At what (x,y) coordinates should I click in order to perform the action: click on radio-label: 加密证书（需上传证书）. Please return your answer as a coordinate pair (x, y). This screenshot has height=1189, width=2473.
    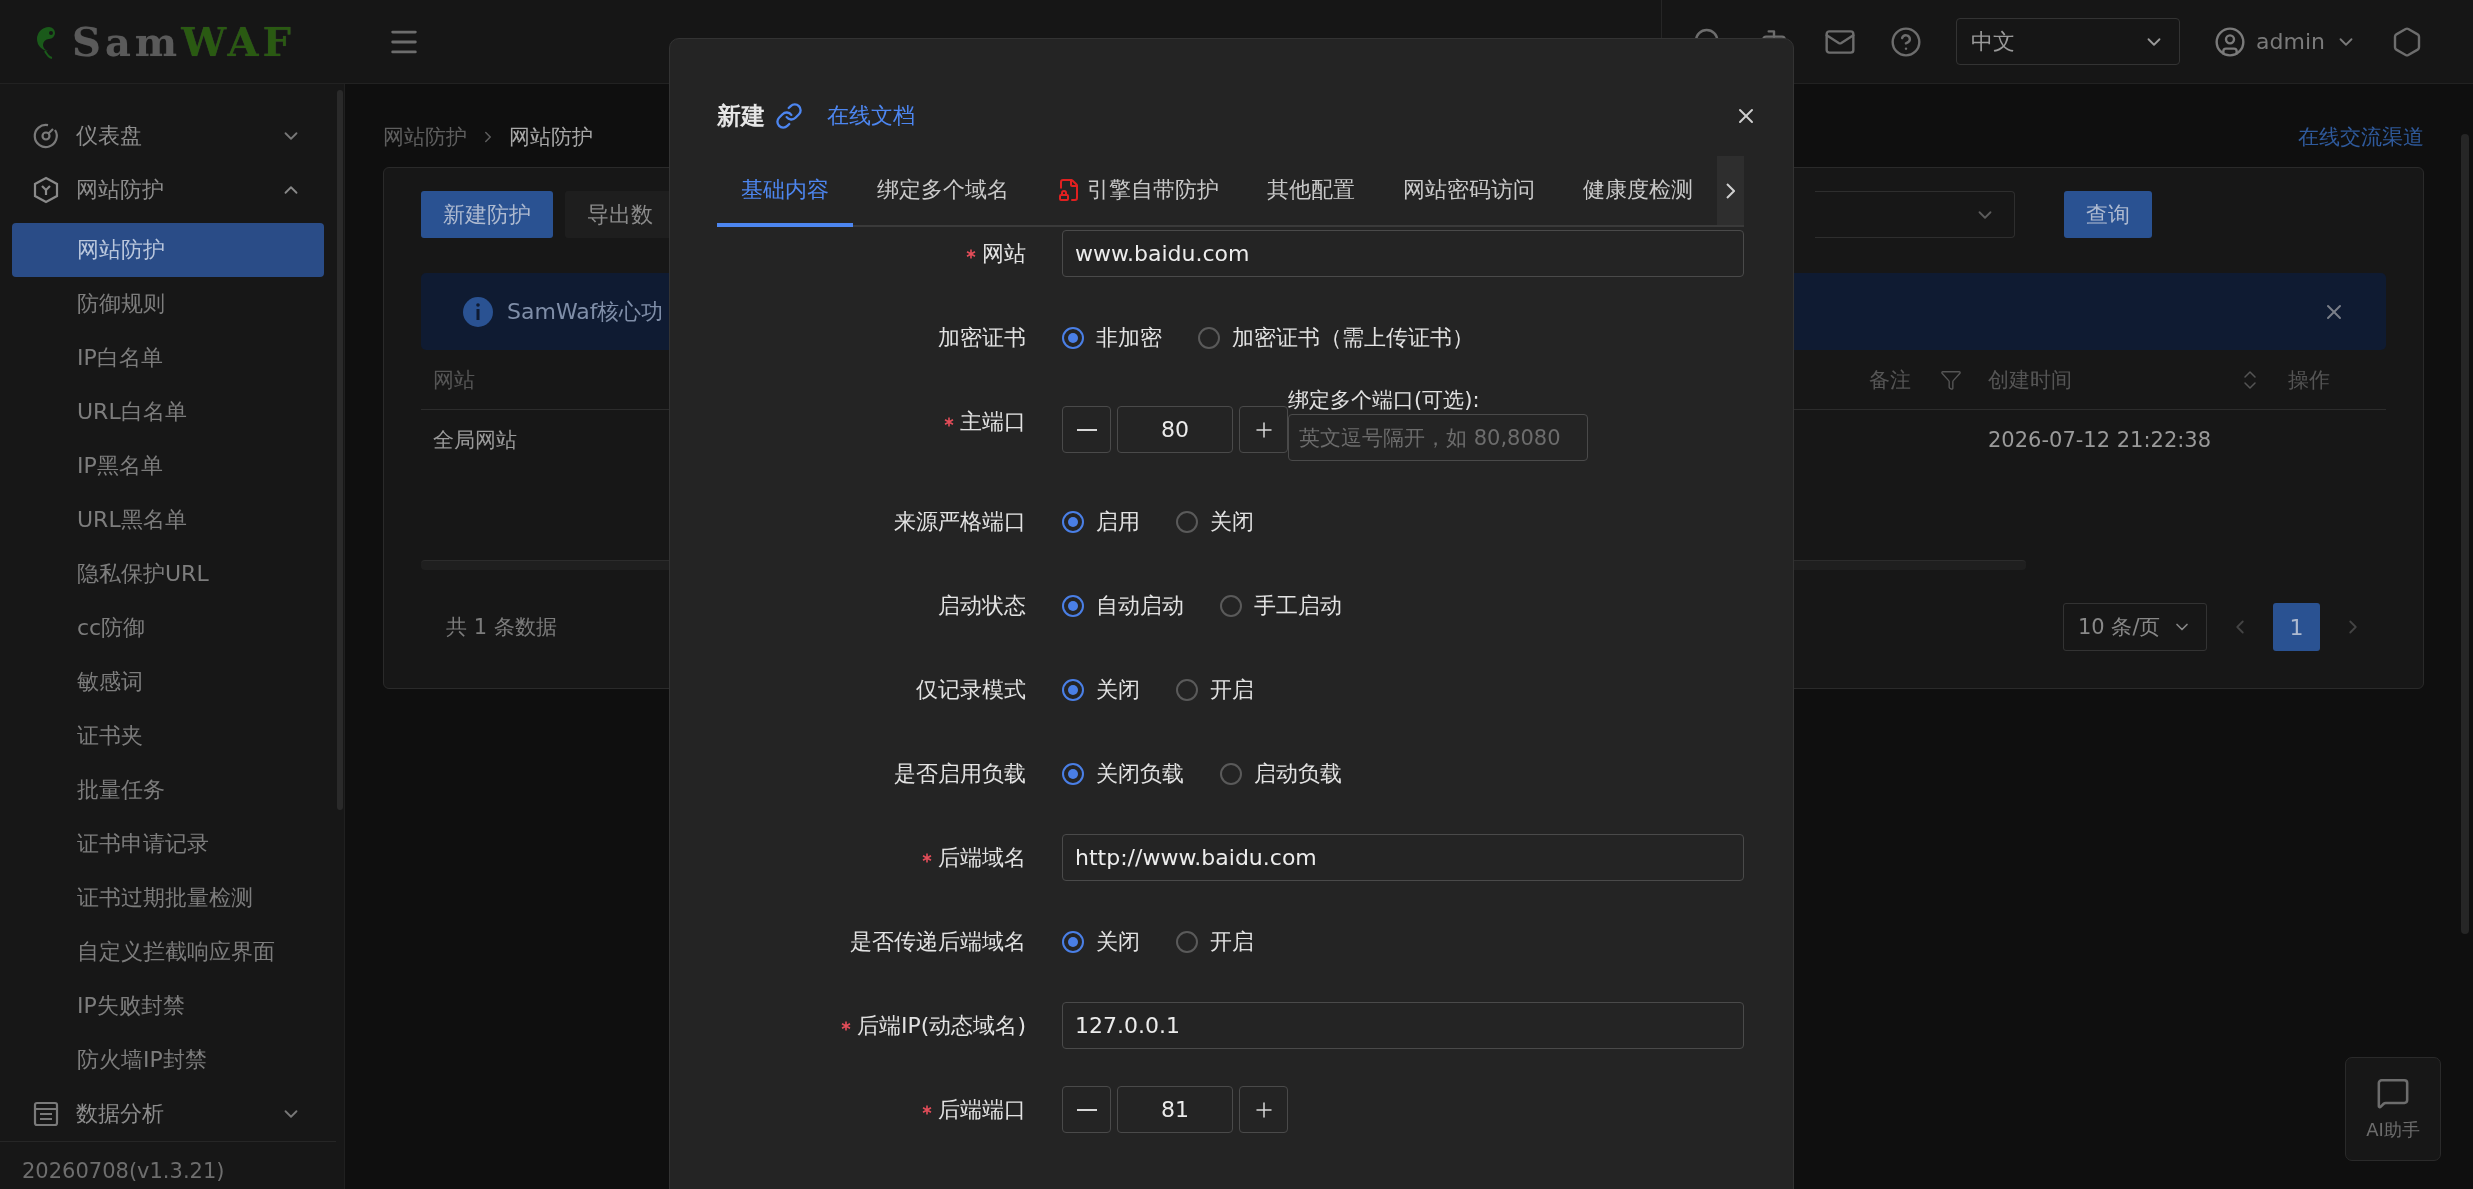
    Looking at the image, I should click on (1353, 337).